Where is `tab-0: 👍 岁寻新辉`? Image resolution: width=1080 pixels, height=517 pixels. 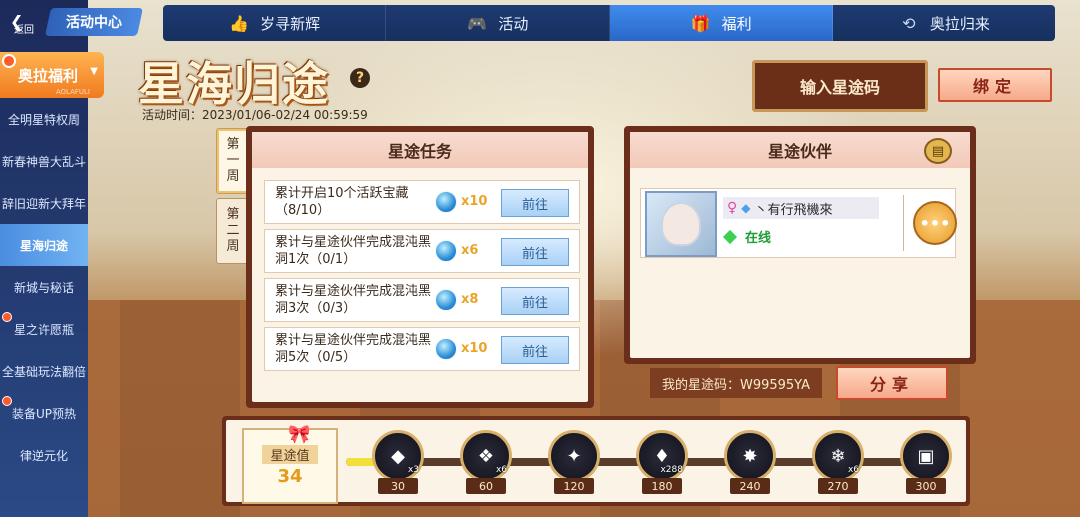 tab-0: 👍 岁寻新辉 is located at coordinates (275, 23).